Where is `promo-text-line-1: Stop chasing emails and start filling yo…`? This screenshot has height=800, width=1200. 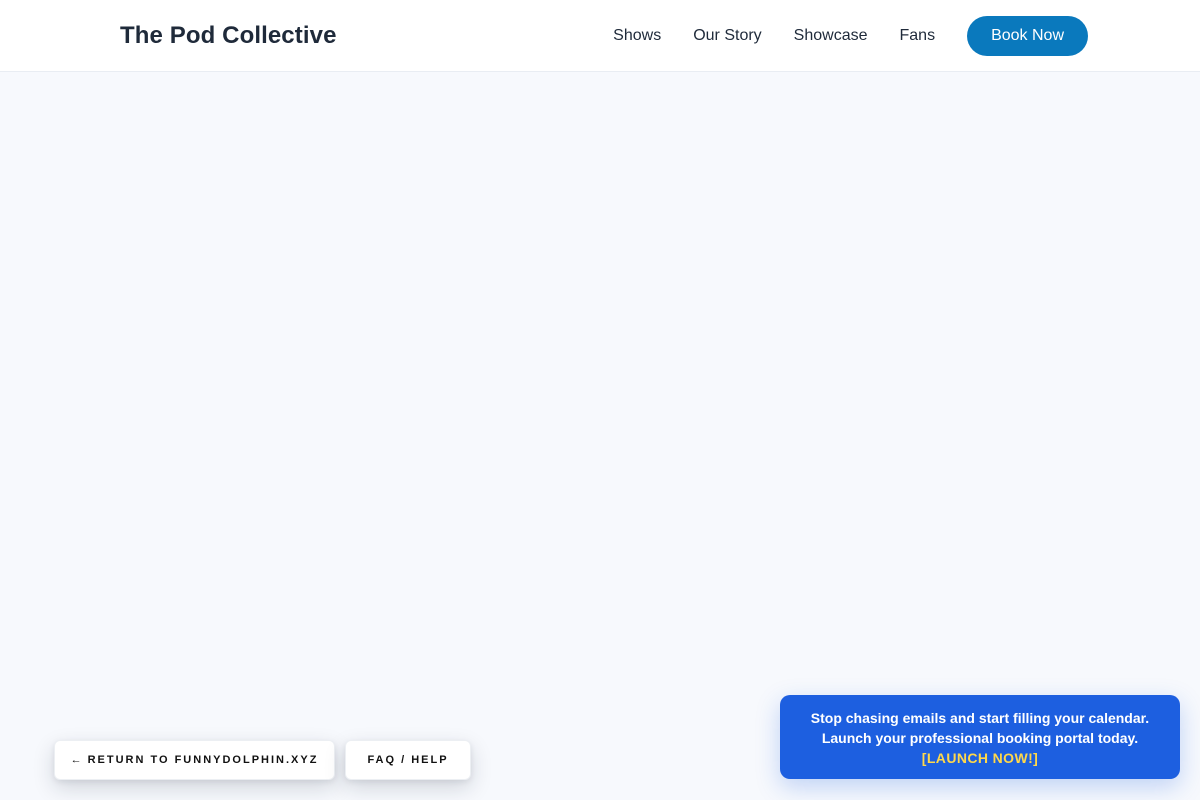 promo-text-line-1: Stop chasing emails and start filling yo… is located at coordinates (980, 718).